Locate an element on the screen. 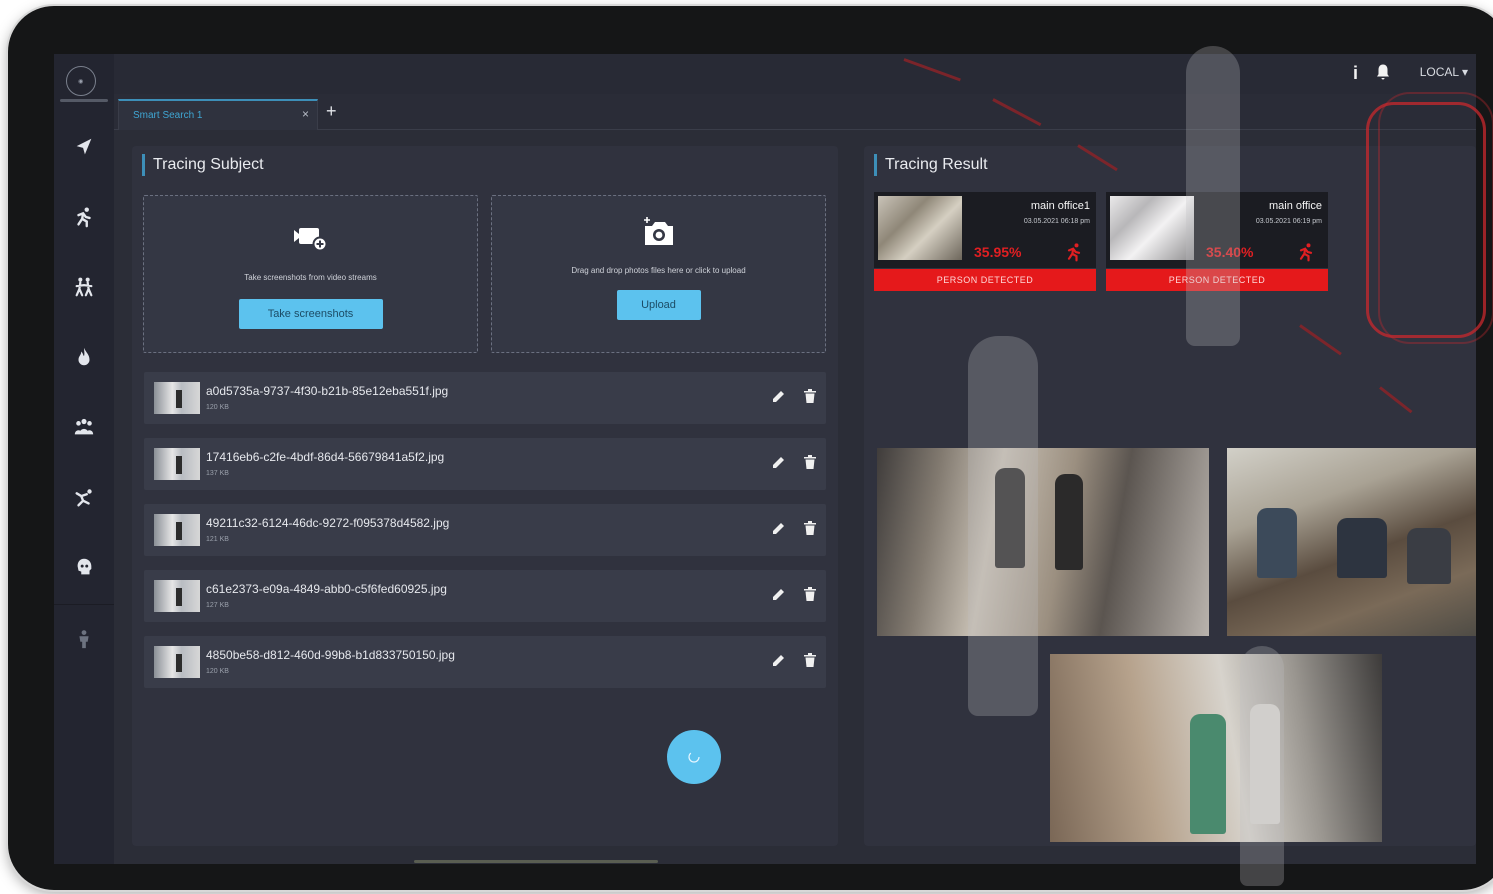 The width and height of the screenshot is (1493, 894). sidebar-item-motion is located at coordinates (84, 217).